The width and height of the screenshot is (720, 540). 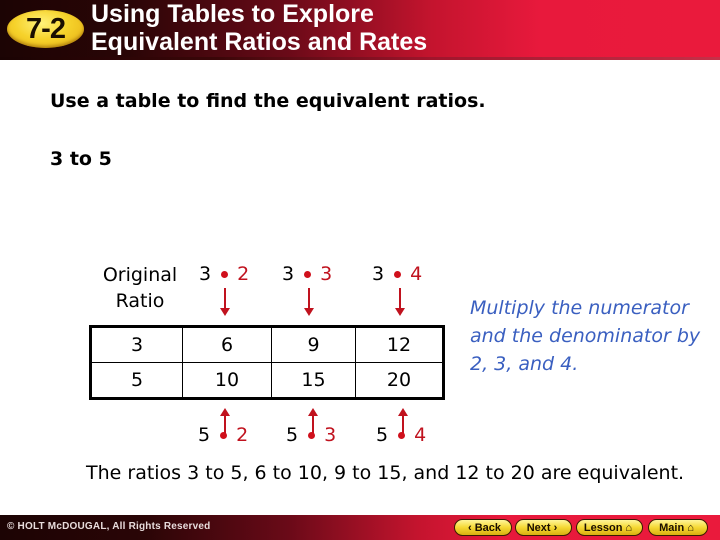 I want to click on multiplier-top-1: 32, so click(x=224, y=274).